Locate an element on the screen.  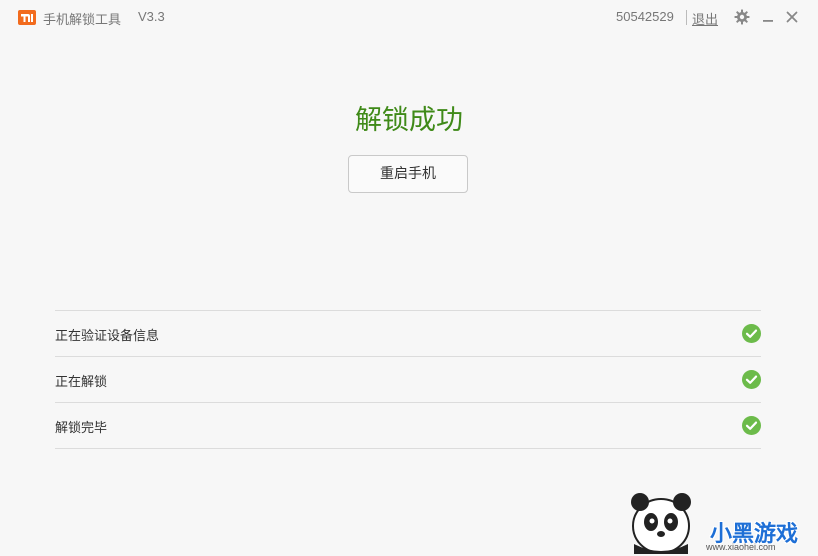
site-watermark: 小黑游戏 www.xiaohei.com is located at coordinates (718, 519).